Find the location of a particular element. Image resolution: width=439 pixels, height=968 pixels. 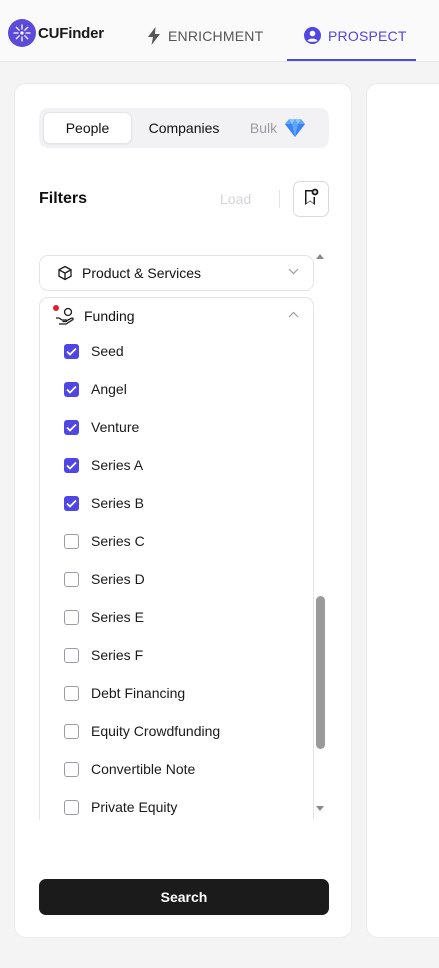

search-button: Search is located at coordinates (184, 897).